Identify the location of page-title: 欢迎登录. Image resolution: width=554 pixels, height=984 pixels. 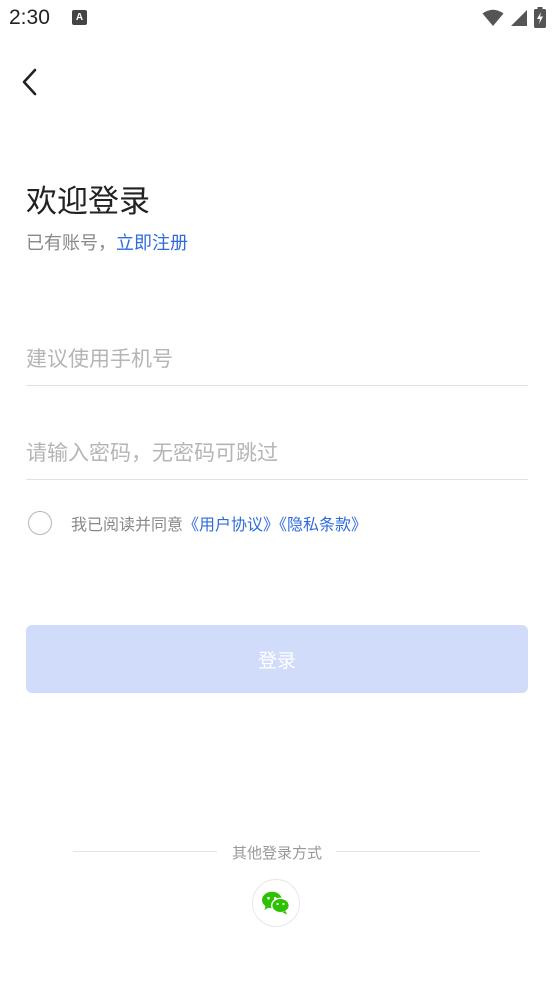
(88, 202).